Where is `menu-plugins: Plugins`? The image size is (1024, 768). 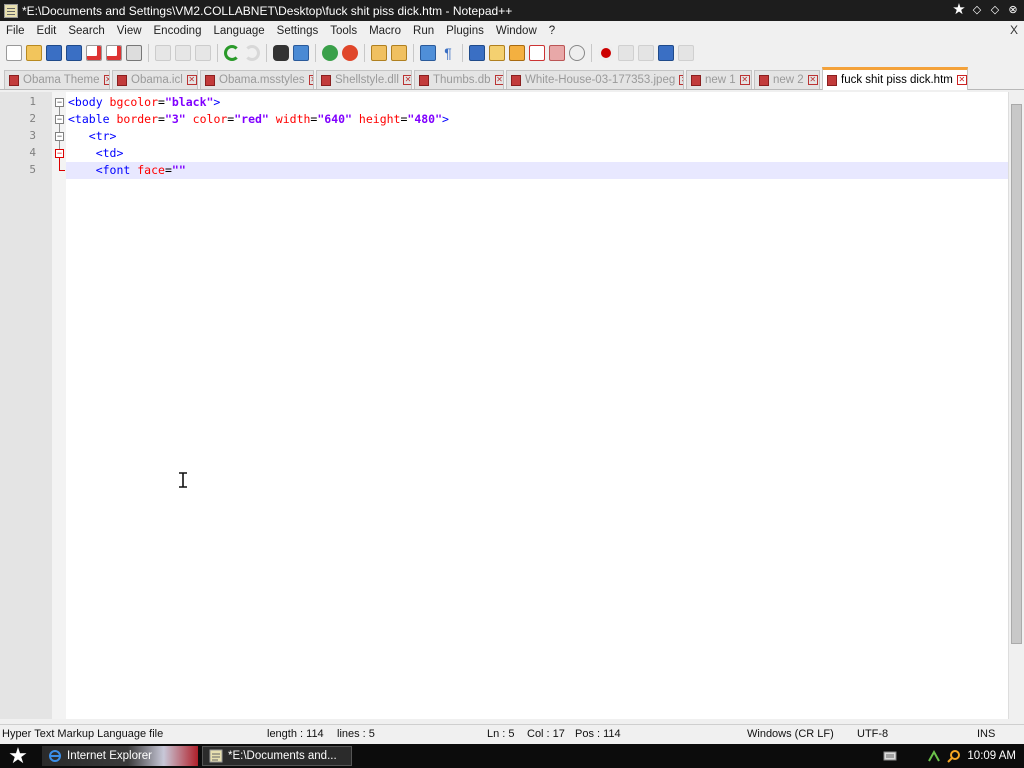
menu-plugins: Plugins is located at coordinates (465, 31).